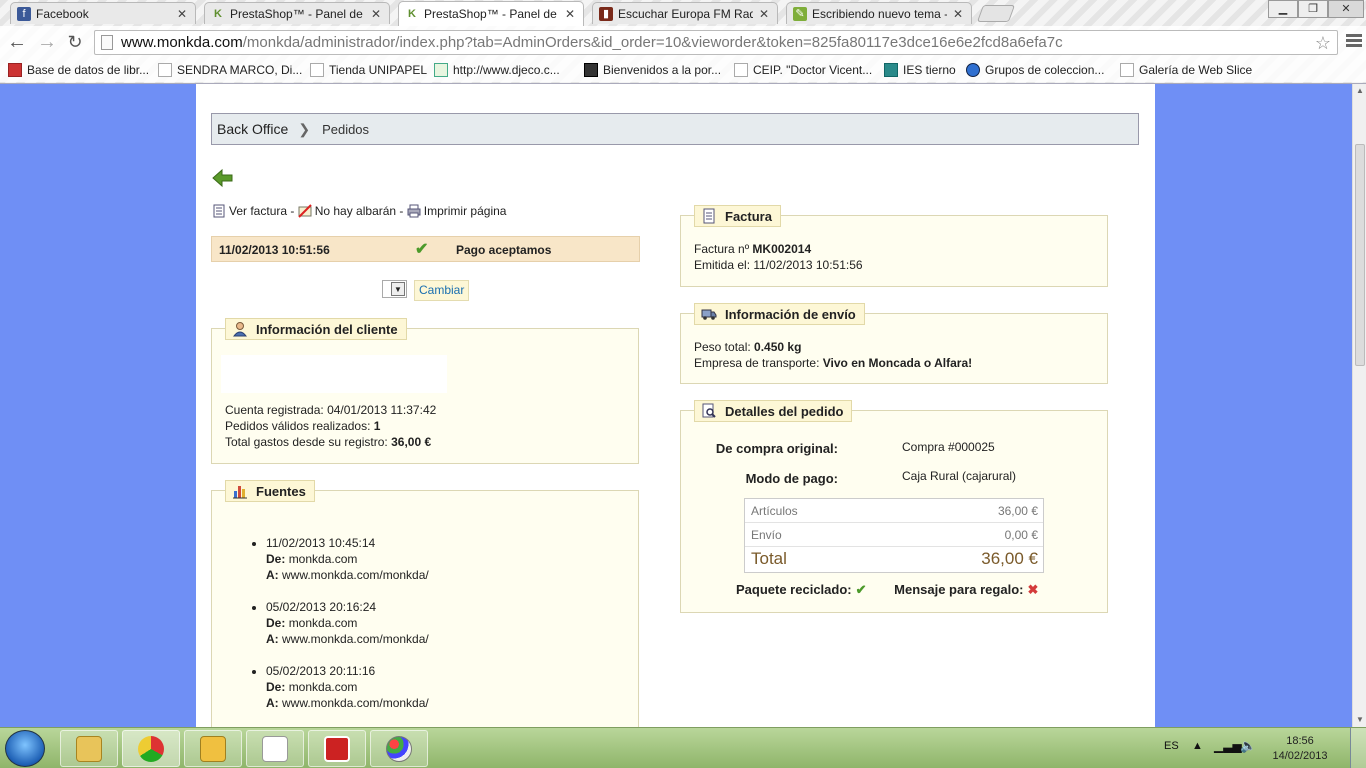 The width and height of the screenshot is (1366, 768). Describe the element at coordinates (258, 211) in the screenshot. I see `view-invoice-link: Ver factura` at that location.